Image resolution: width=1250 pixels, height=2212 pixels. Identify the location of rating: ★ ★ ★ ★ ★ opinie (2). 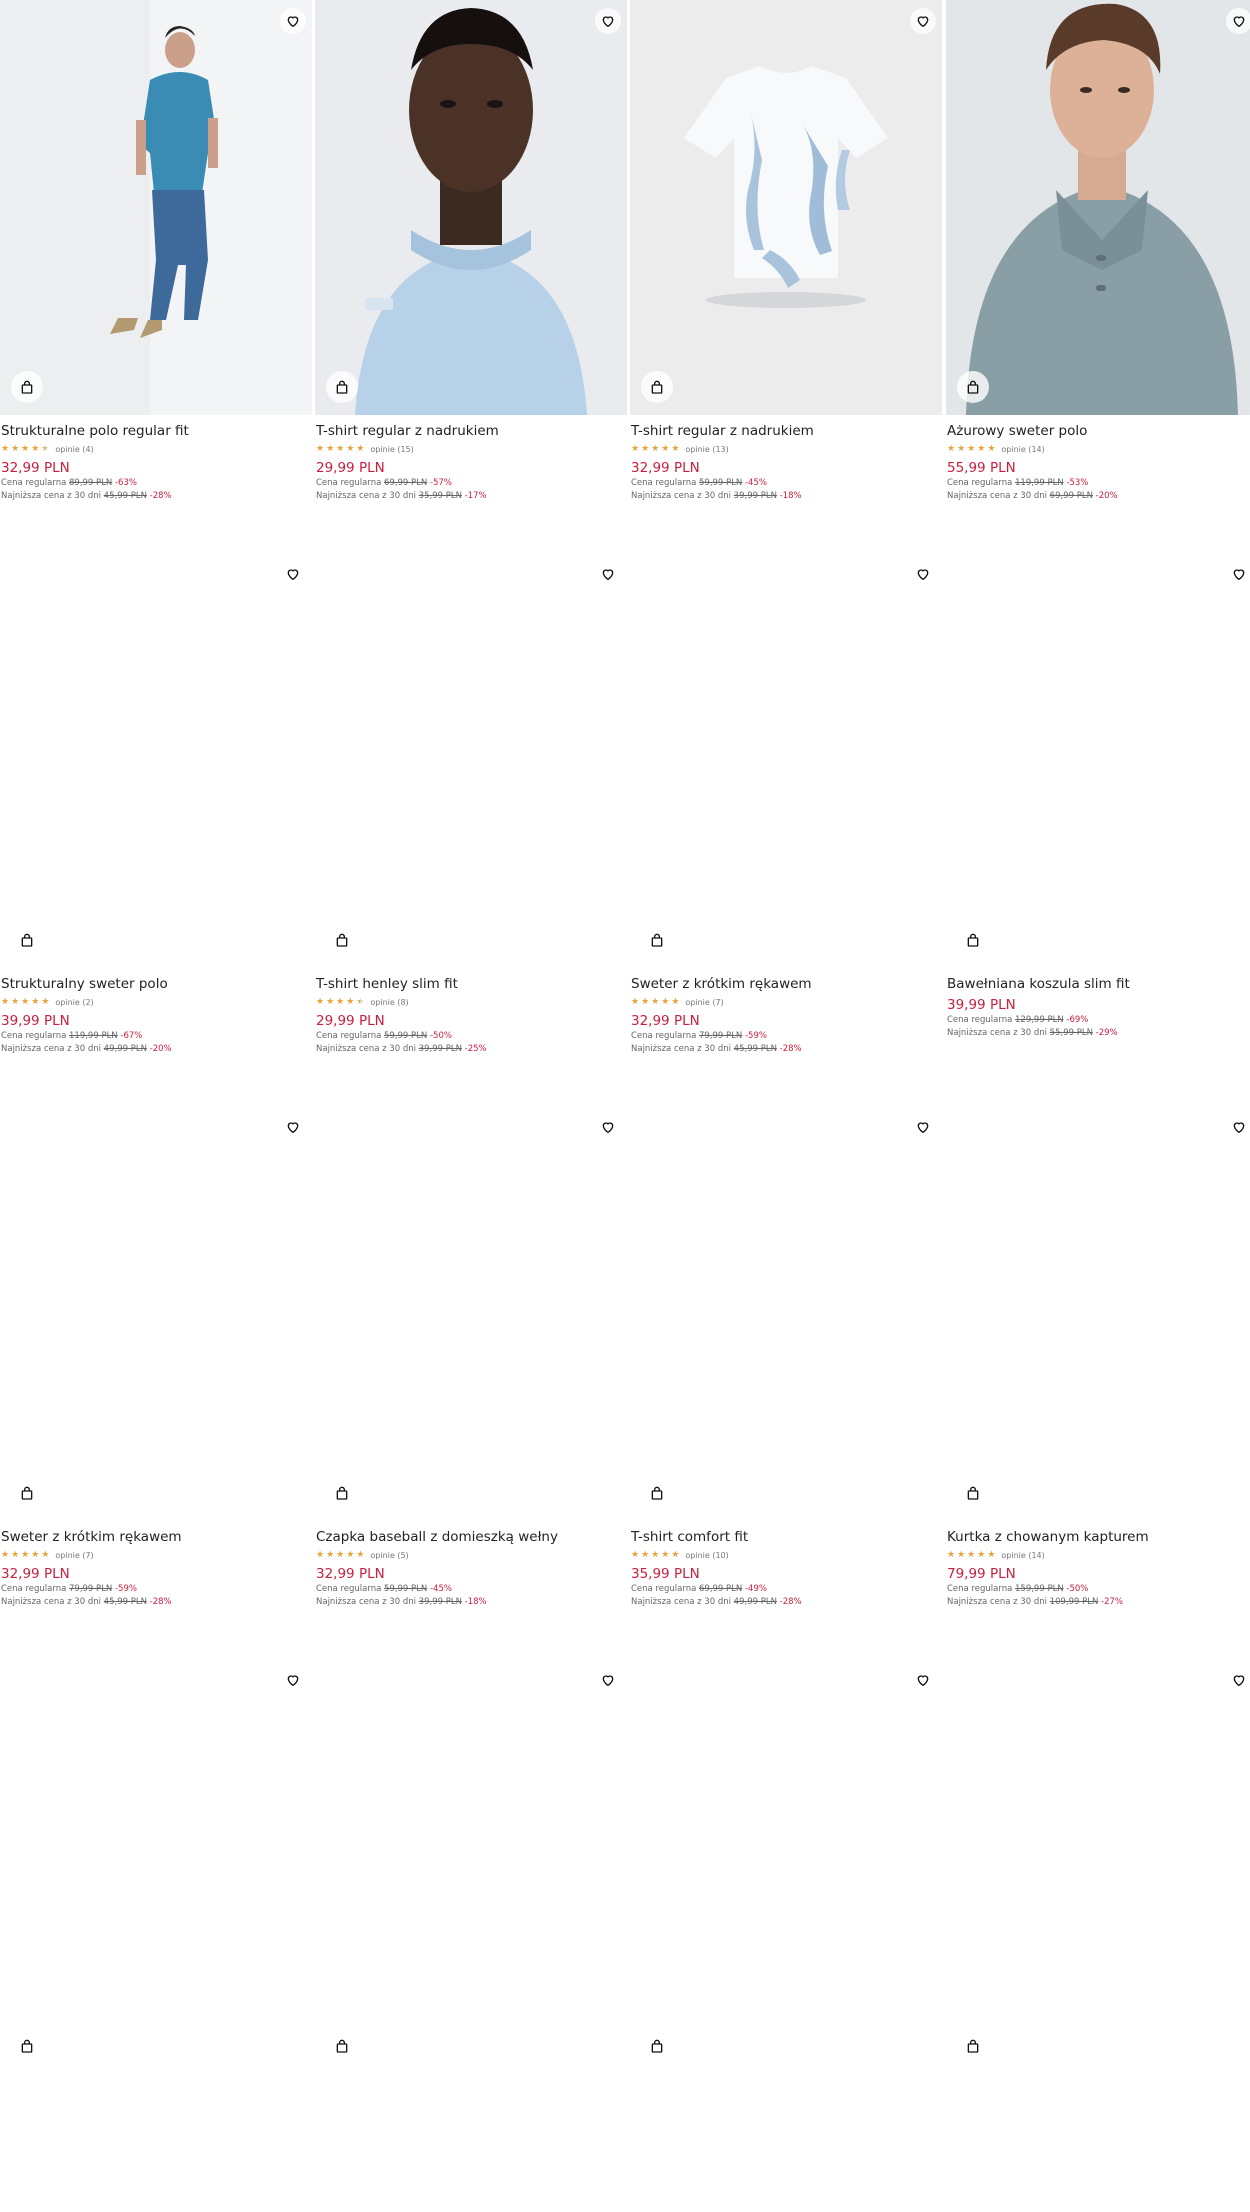
(155, 1002).